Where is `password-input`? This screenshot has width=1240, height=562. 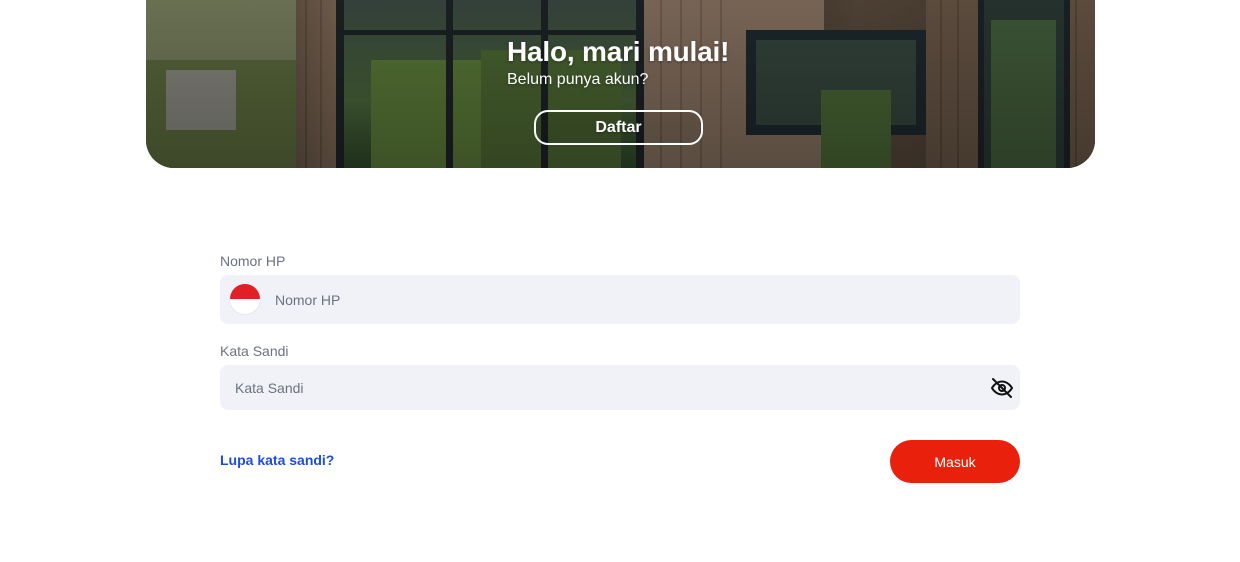
password-input is located at coordinates (610, 387).